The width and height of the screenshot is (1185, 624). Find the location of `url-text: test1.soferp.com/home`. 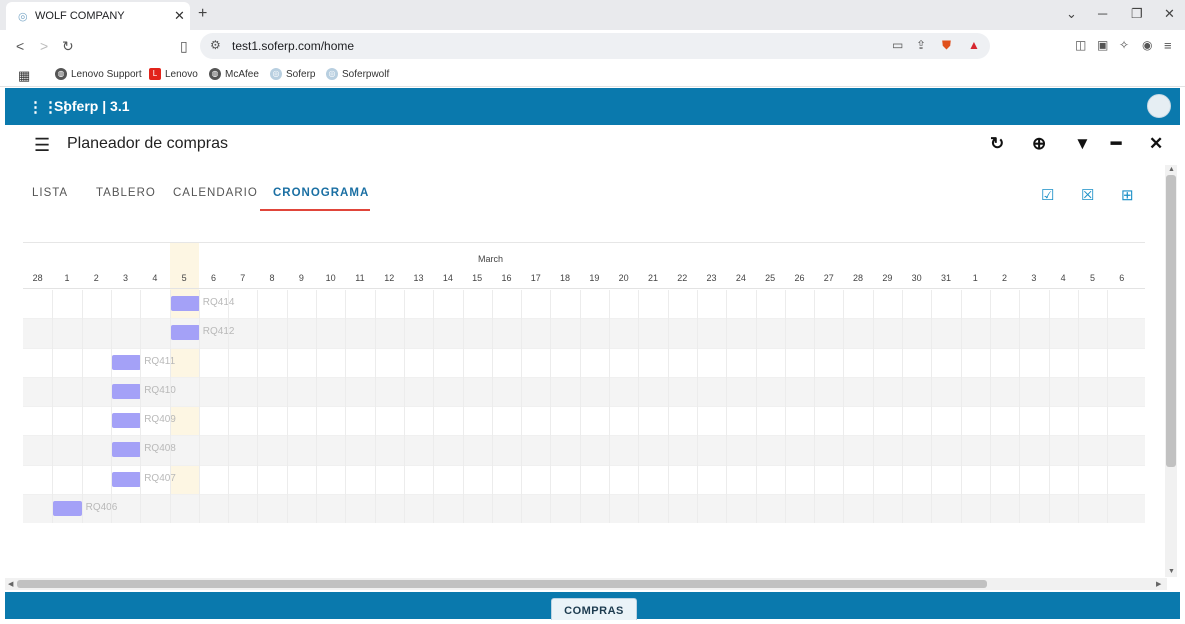

url-text: test1.soferp.com/home is located at coordinates (293, 46).